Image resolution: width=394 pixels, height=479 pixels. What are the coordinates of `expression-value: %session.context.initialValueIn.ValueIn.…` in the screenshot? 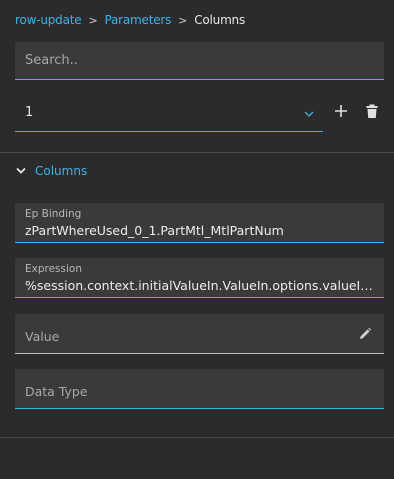 It's located at (200, 285).